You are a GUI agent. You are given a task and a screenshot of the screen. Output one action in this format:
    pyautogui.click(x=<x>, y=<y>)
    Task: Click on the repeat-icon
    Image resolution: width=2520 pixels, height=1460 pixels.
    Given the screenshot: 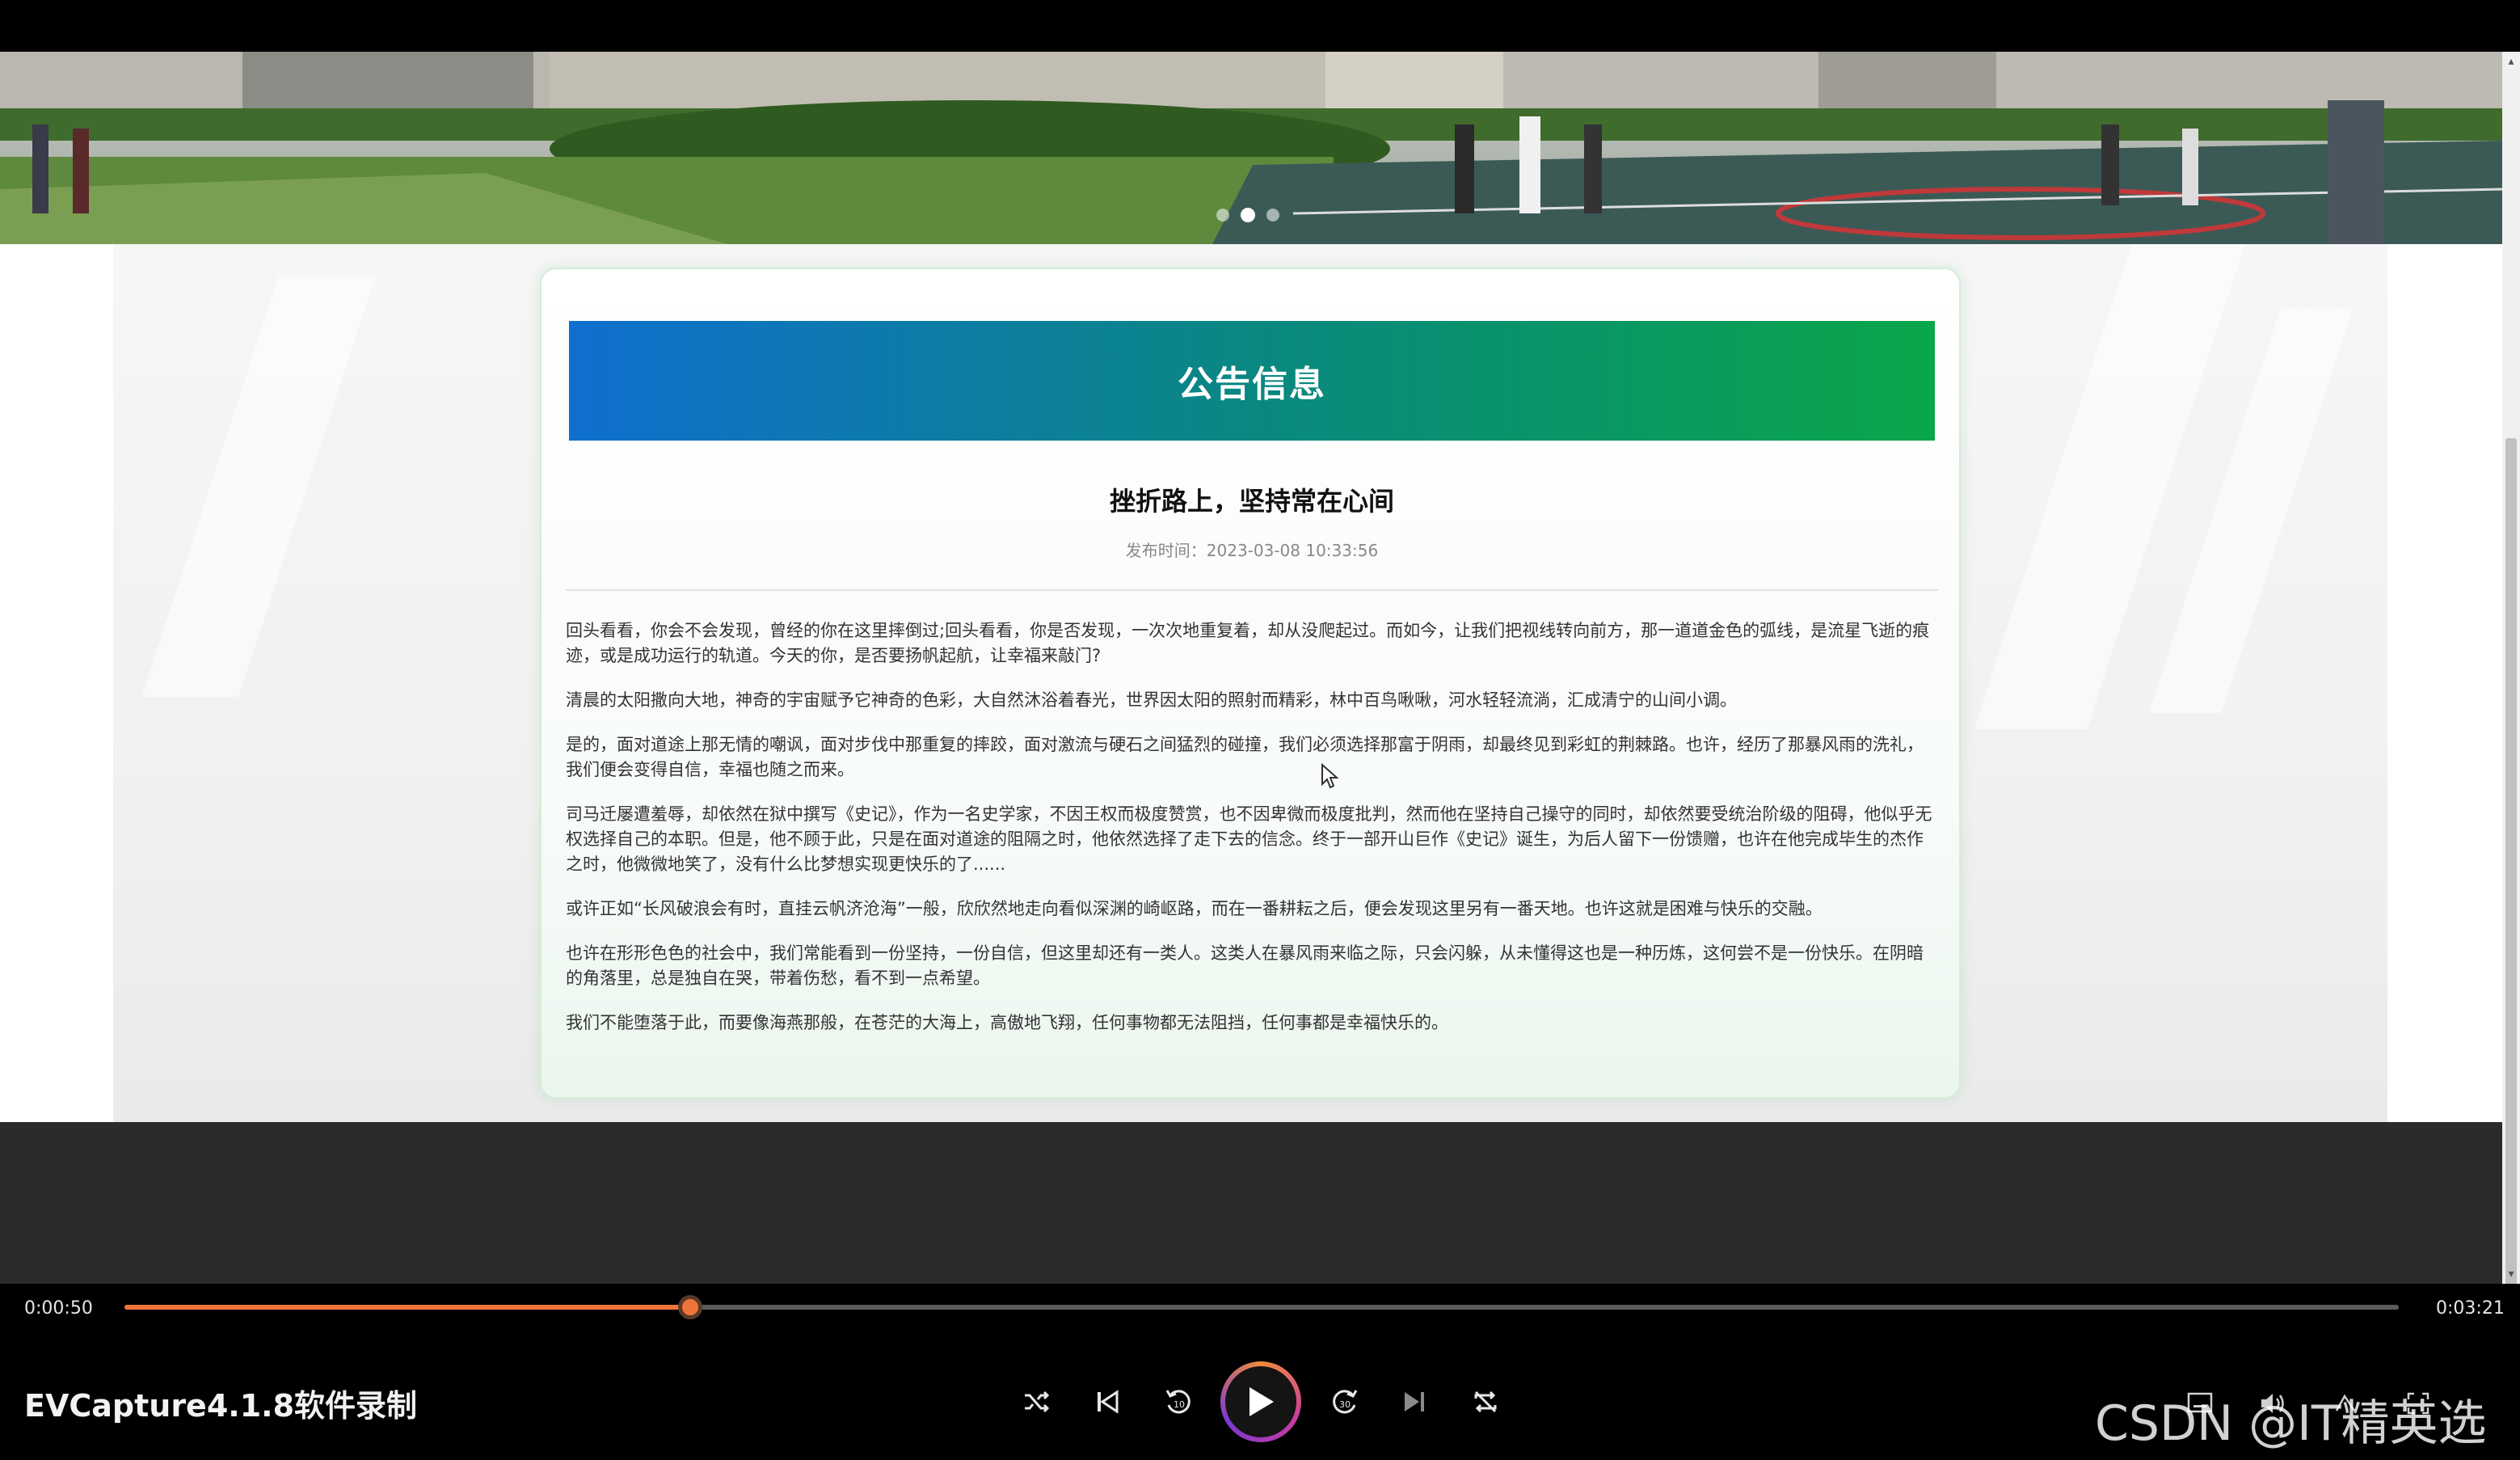 What is the action you would take?
    pyautogui.click(x=1485, y=1402)
    